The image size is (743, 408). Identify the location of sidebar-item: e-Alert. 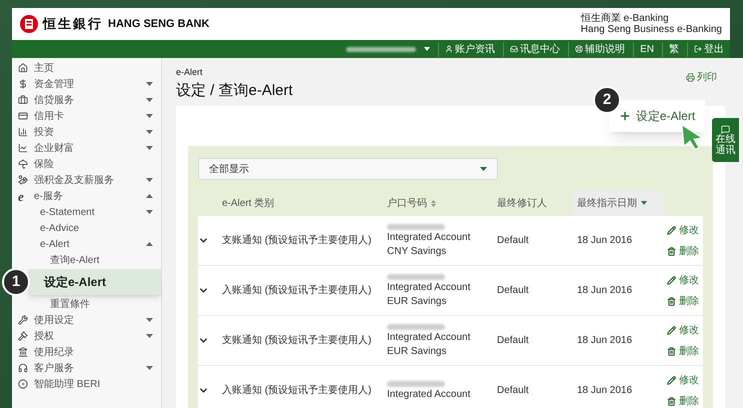
(86, 244).